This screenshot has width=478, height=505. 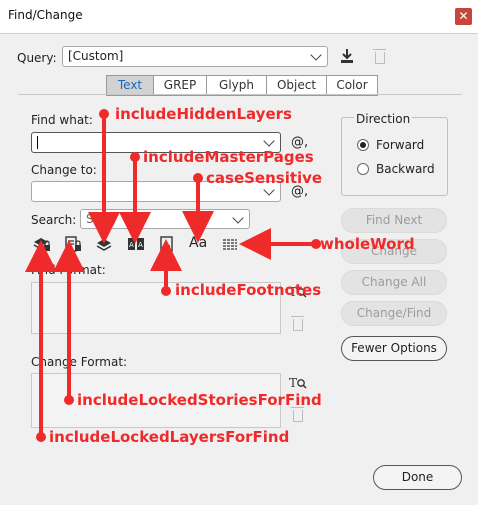 I want to click on query-label: Query:, so click(x=37, y=58).